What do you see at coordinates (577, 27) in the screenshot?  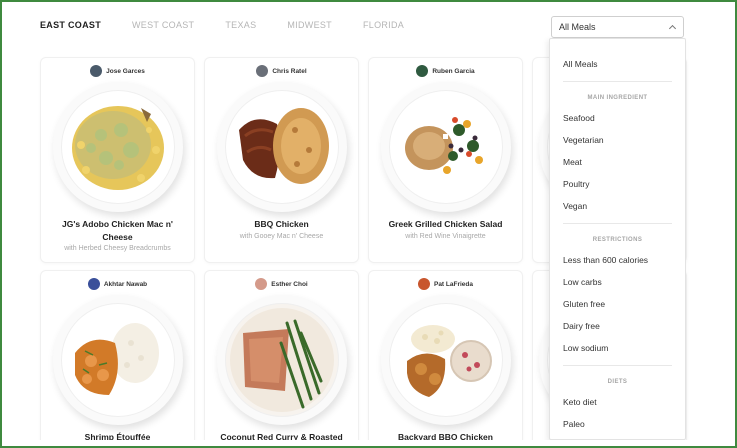 I see `meal-filter-value: All Meals` at bounding box center [577, 27].